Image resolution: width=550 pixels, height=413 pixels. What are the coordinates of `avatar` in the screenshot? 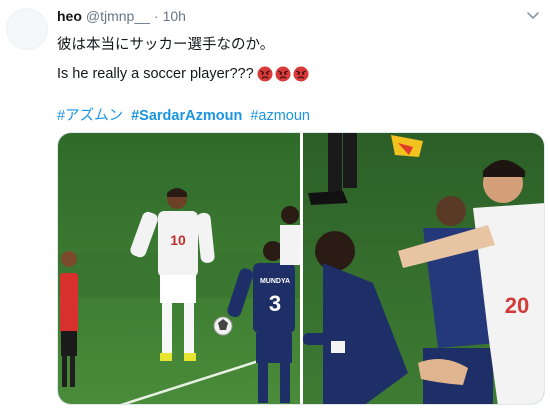 It's located at (27, 29).